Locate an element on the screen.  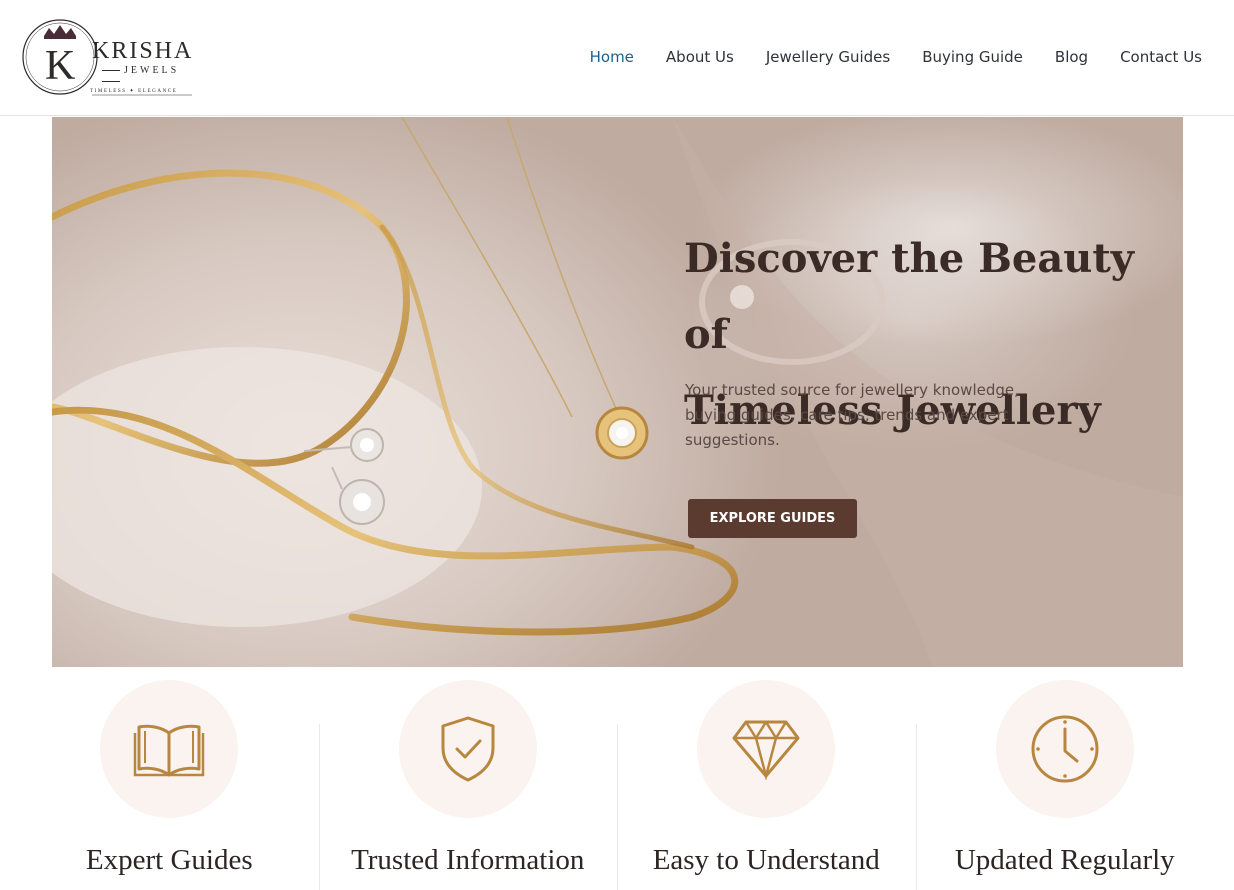
feature-card: Expert Guides is located at coordinates (169, 781).